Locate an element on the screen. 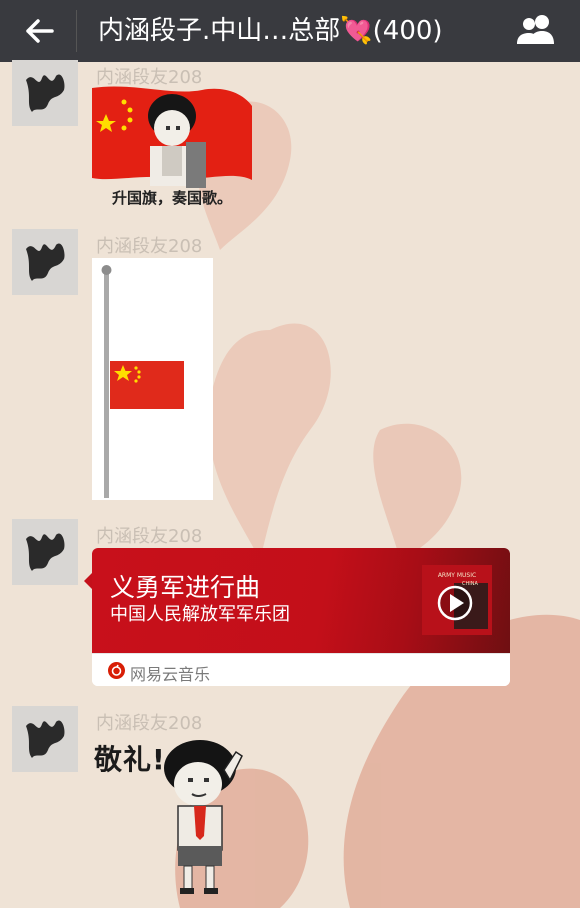  music-source-label: 网易云音乐 is located at coordinates (170, 674).